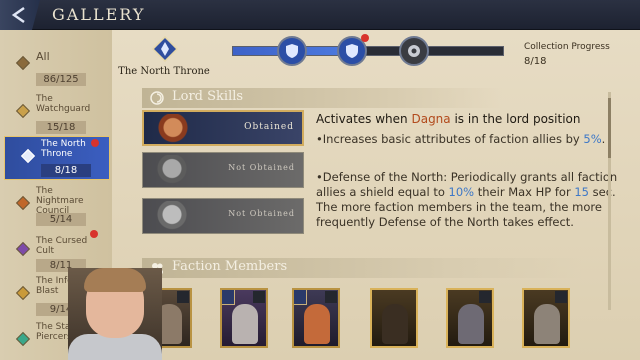 The image size is (640, 360). I want to click on sidebar-item-count: 15/18, so click(61, 127).